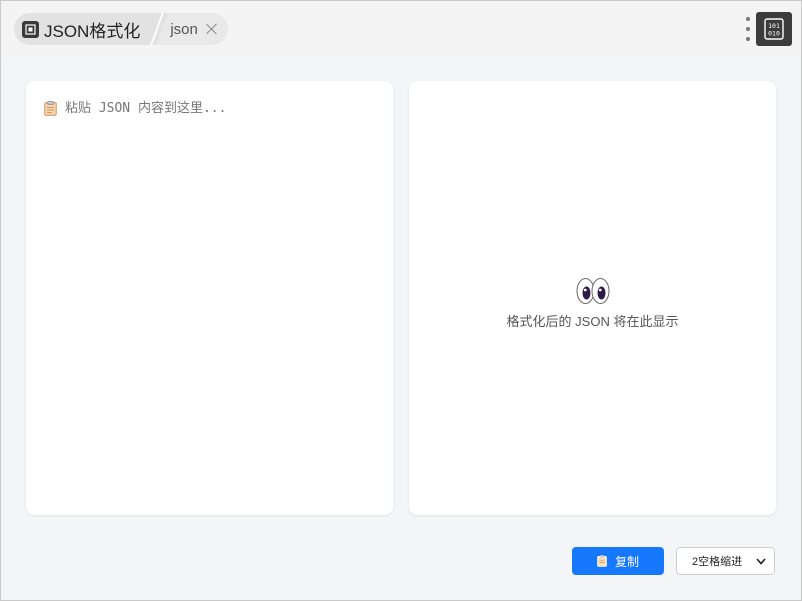 This screenshot has width=802, height=601. Describe the element at coordinates (401, 29) in the screenshot. I see `title-bar: JSON格式化 json 101 010` at that location.